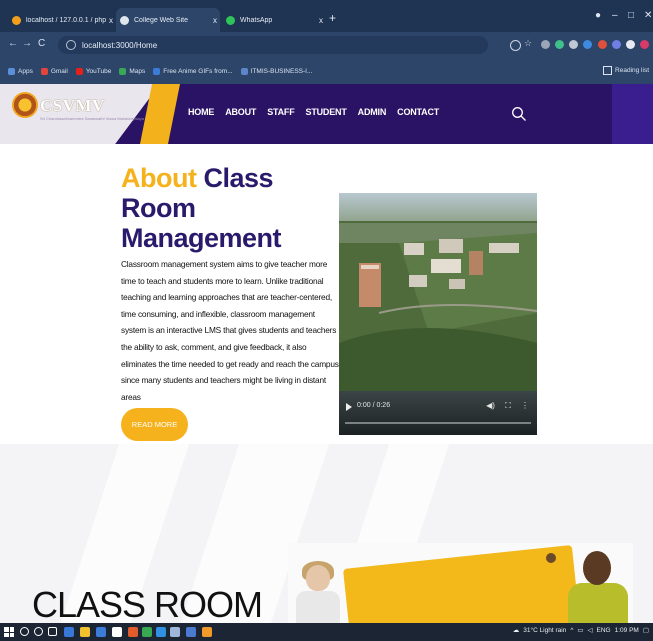  What do you see at coordinates (27, 43) in the screenshot?
I see `forward-arrow-icon: →` at bounding box center [27, 43].